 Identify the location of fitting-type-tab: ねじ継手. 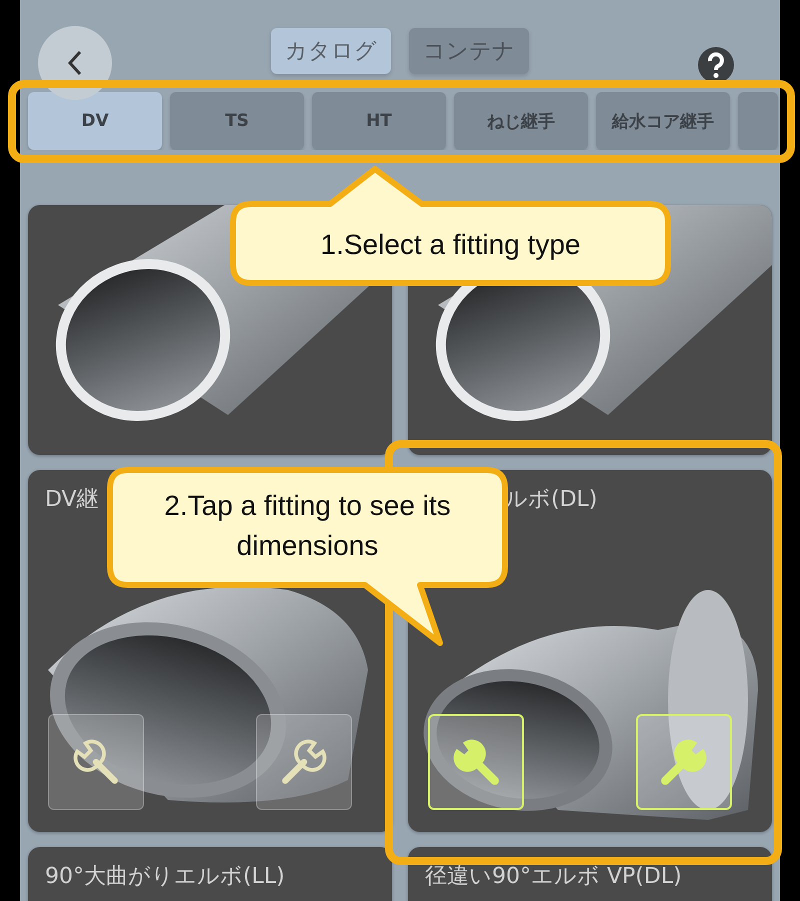
(521, 121).